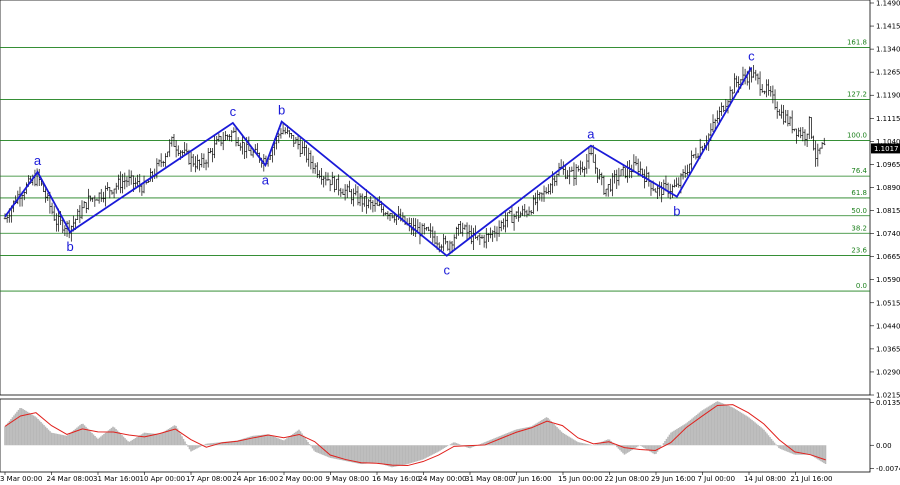 This screenshot has width=900, height=485. I want to click on price-tick-label-16: 1.0290, so click(888, 372).